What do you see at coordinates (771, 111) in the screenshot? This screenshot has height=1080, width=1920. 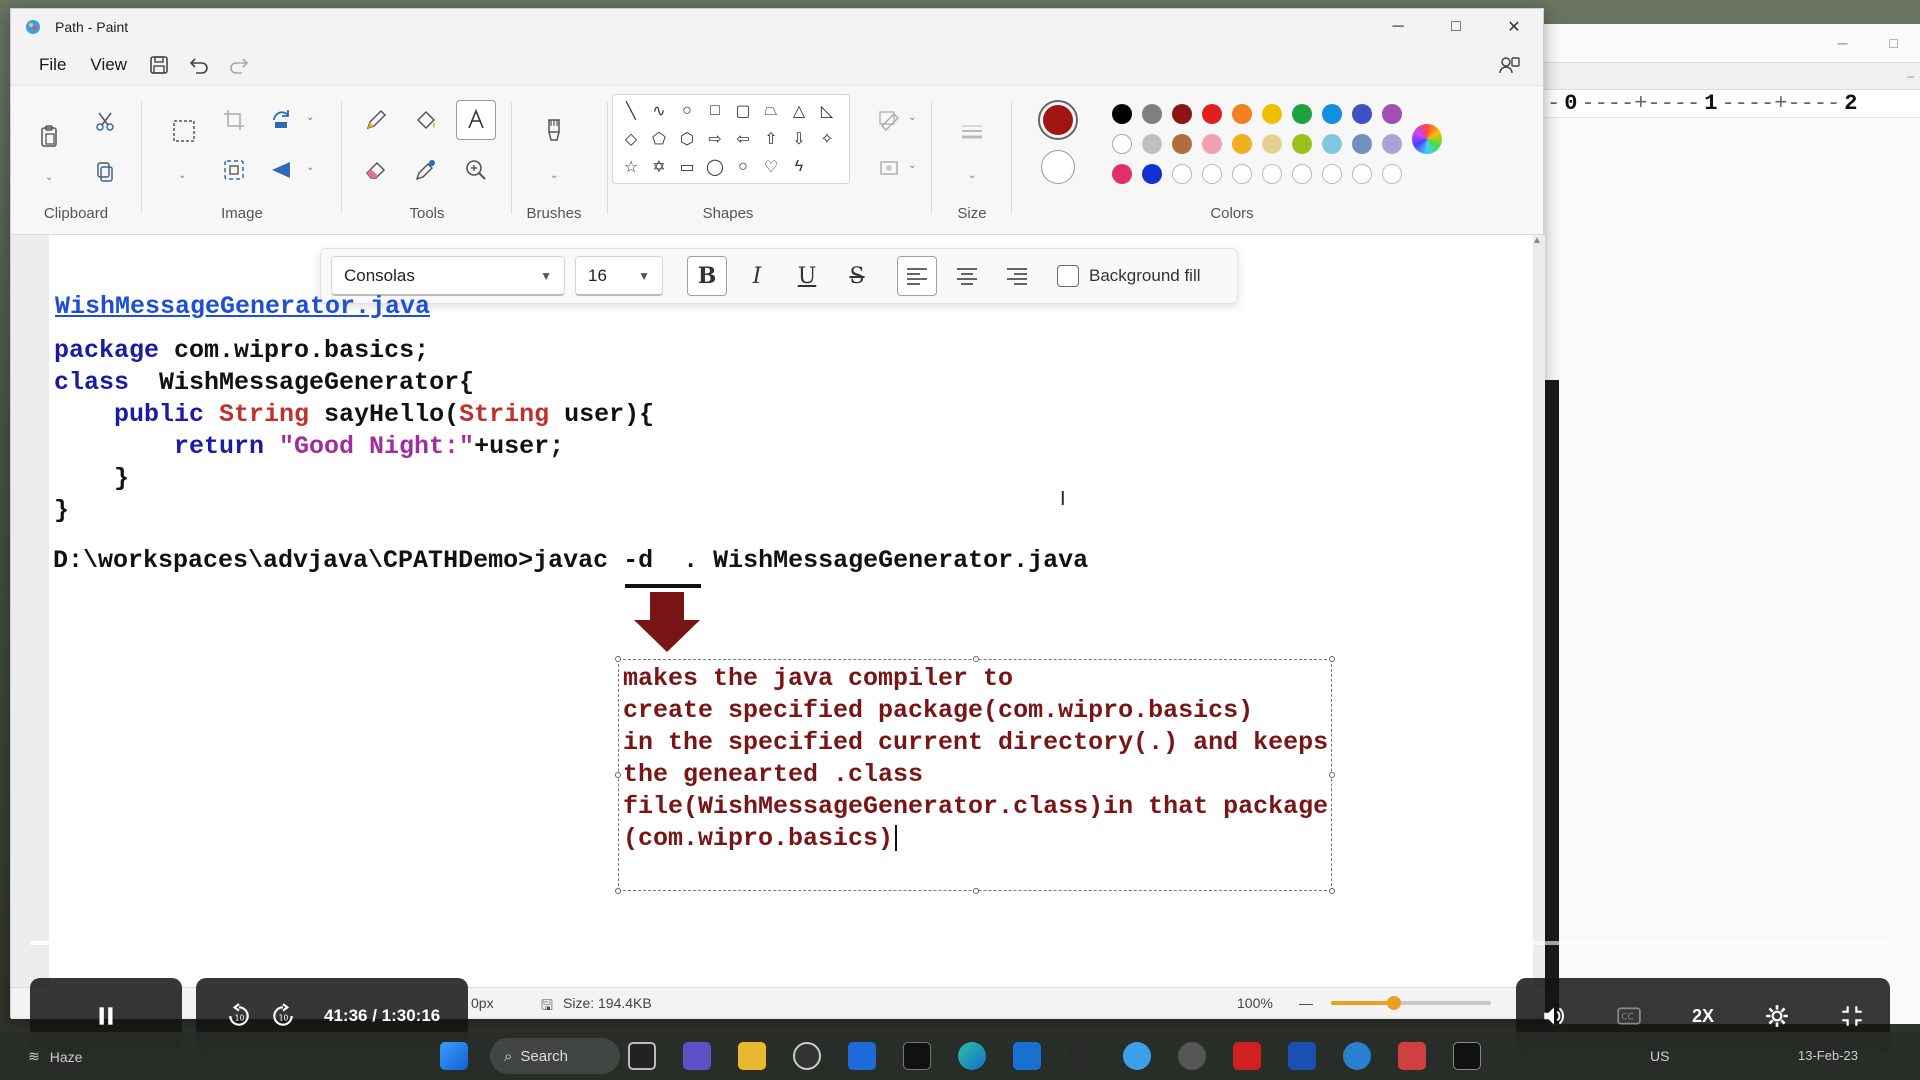 I see `polygon-shape-icon: ⏢` at bounding box center [771, 111].